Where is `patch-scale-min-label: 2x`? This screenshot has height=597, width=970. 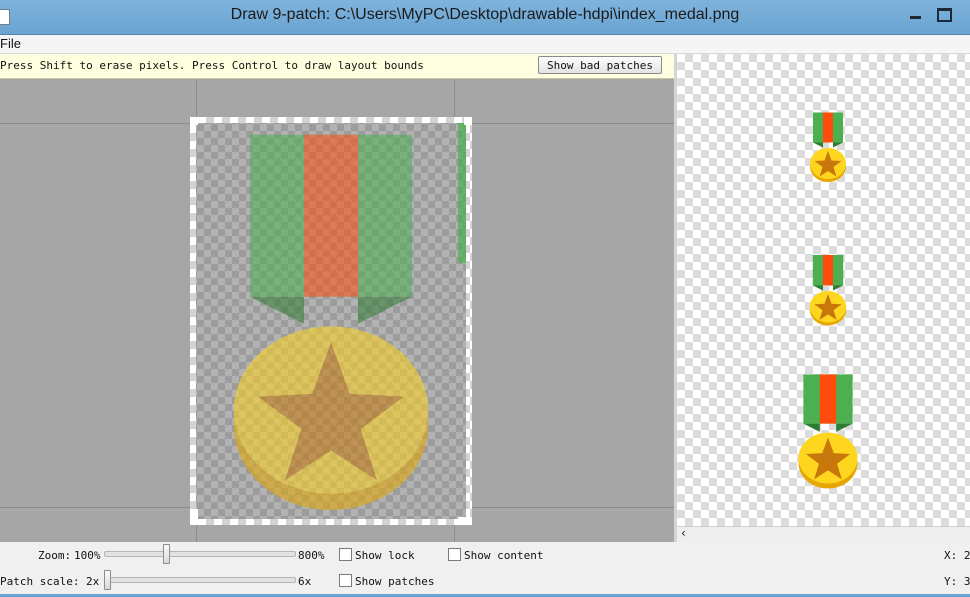 patch-scale-min-label: 2x is located at coordinates (93, 581).